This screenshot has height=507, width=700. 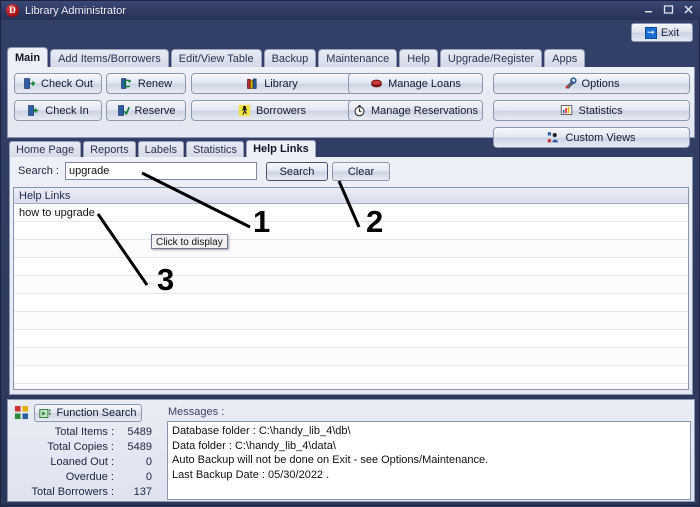 What do you see at coordinates (350, 10) in the screenshot?
I see `title-bar: D Library Administrator` at bounding box center [350, 10].